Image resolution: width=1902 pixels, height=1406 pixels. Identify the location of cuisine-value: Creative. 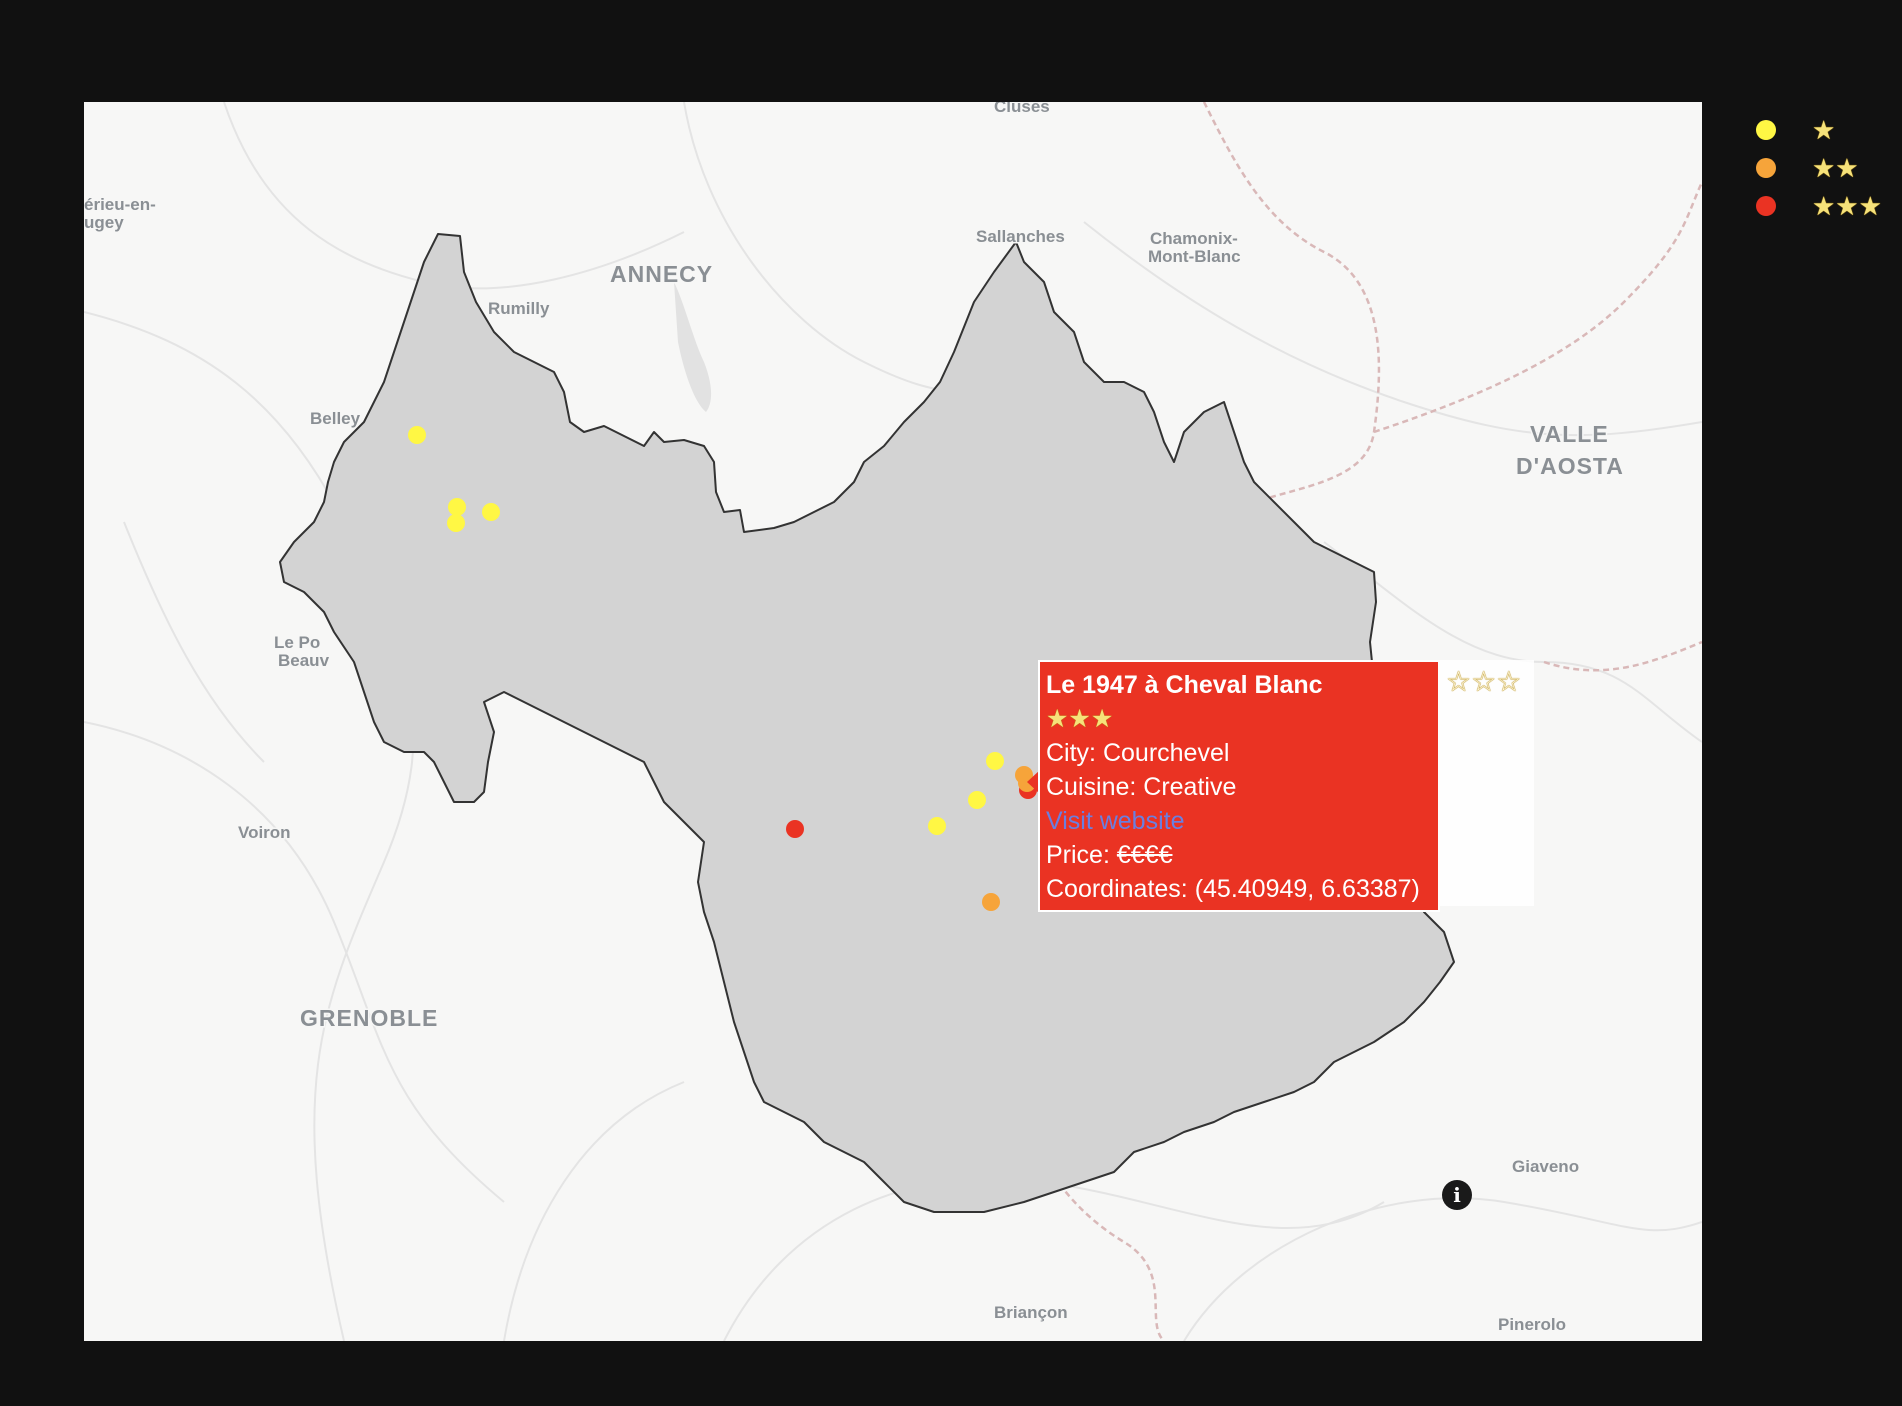
(1190, 787).